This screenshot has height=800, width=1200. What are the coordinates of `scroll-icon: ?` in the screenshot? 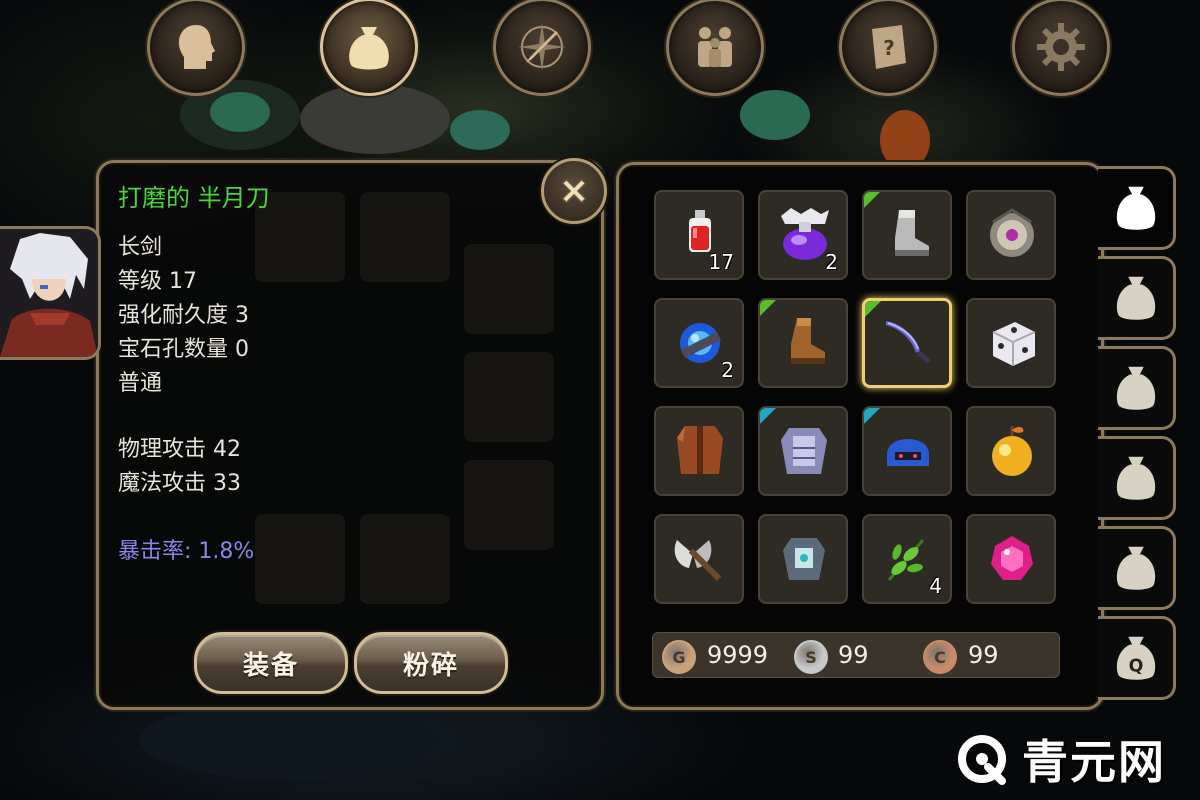 It's located at (889, 47).